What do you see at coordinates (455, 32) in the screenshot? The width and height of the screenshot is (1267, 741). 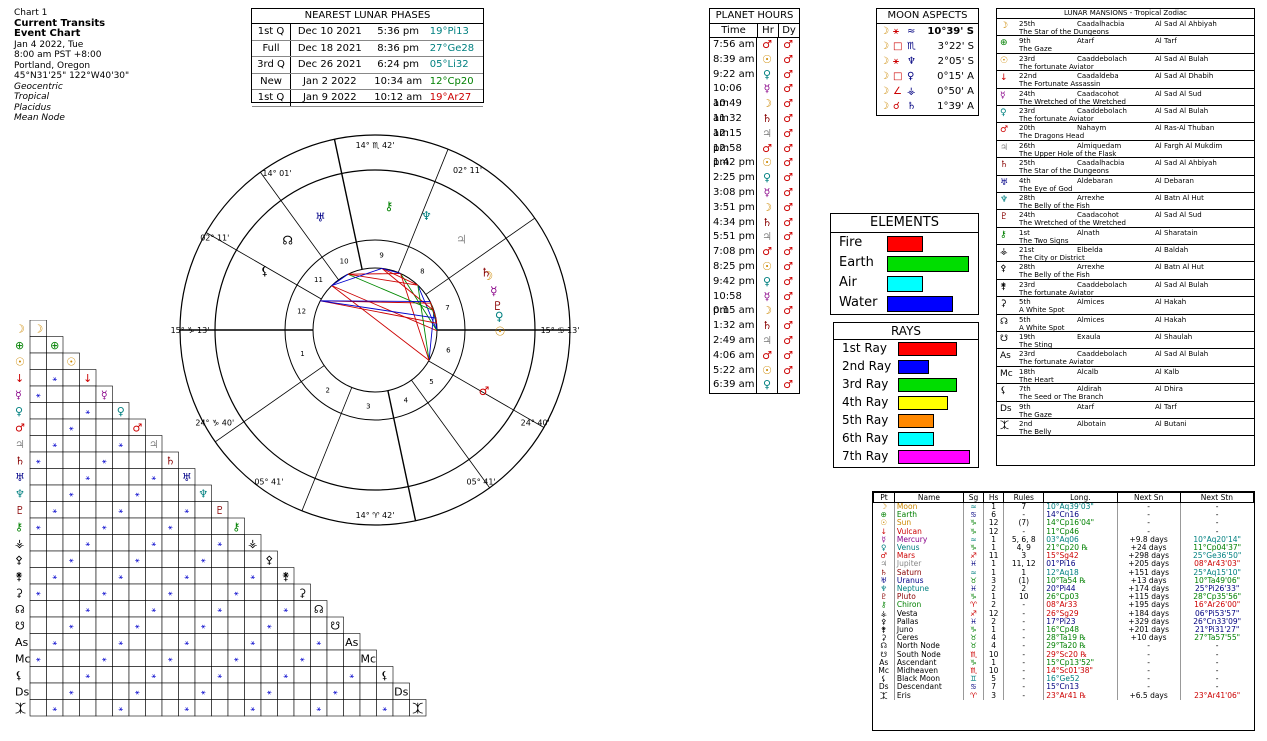 I see `phase-position: 19°Pi13` at bounding box center [455, 32].